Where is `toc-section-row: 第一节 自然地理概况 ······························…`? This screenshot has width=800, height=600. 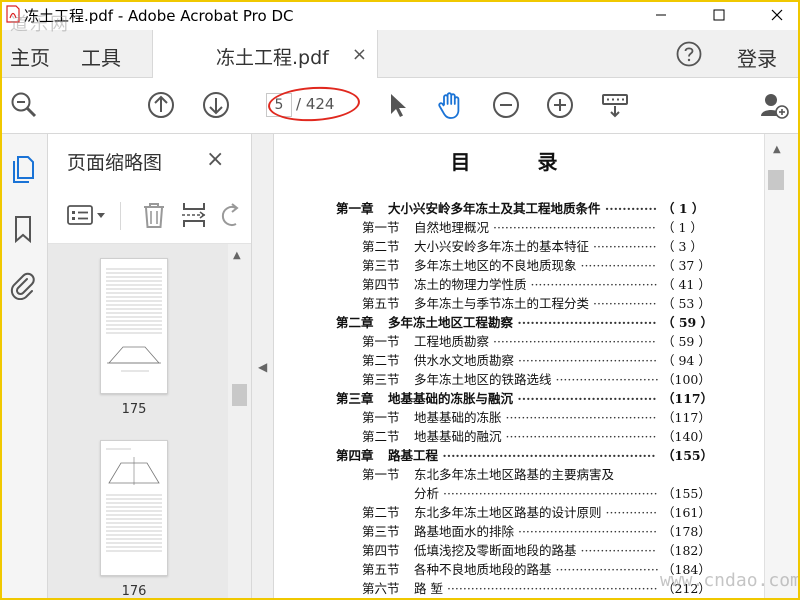 toc-section-row: 第一节 自然地理概况 ······························… is located at coordinates (532, 226).